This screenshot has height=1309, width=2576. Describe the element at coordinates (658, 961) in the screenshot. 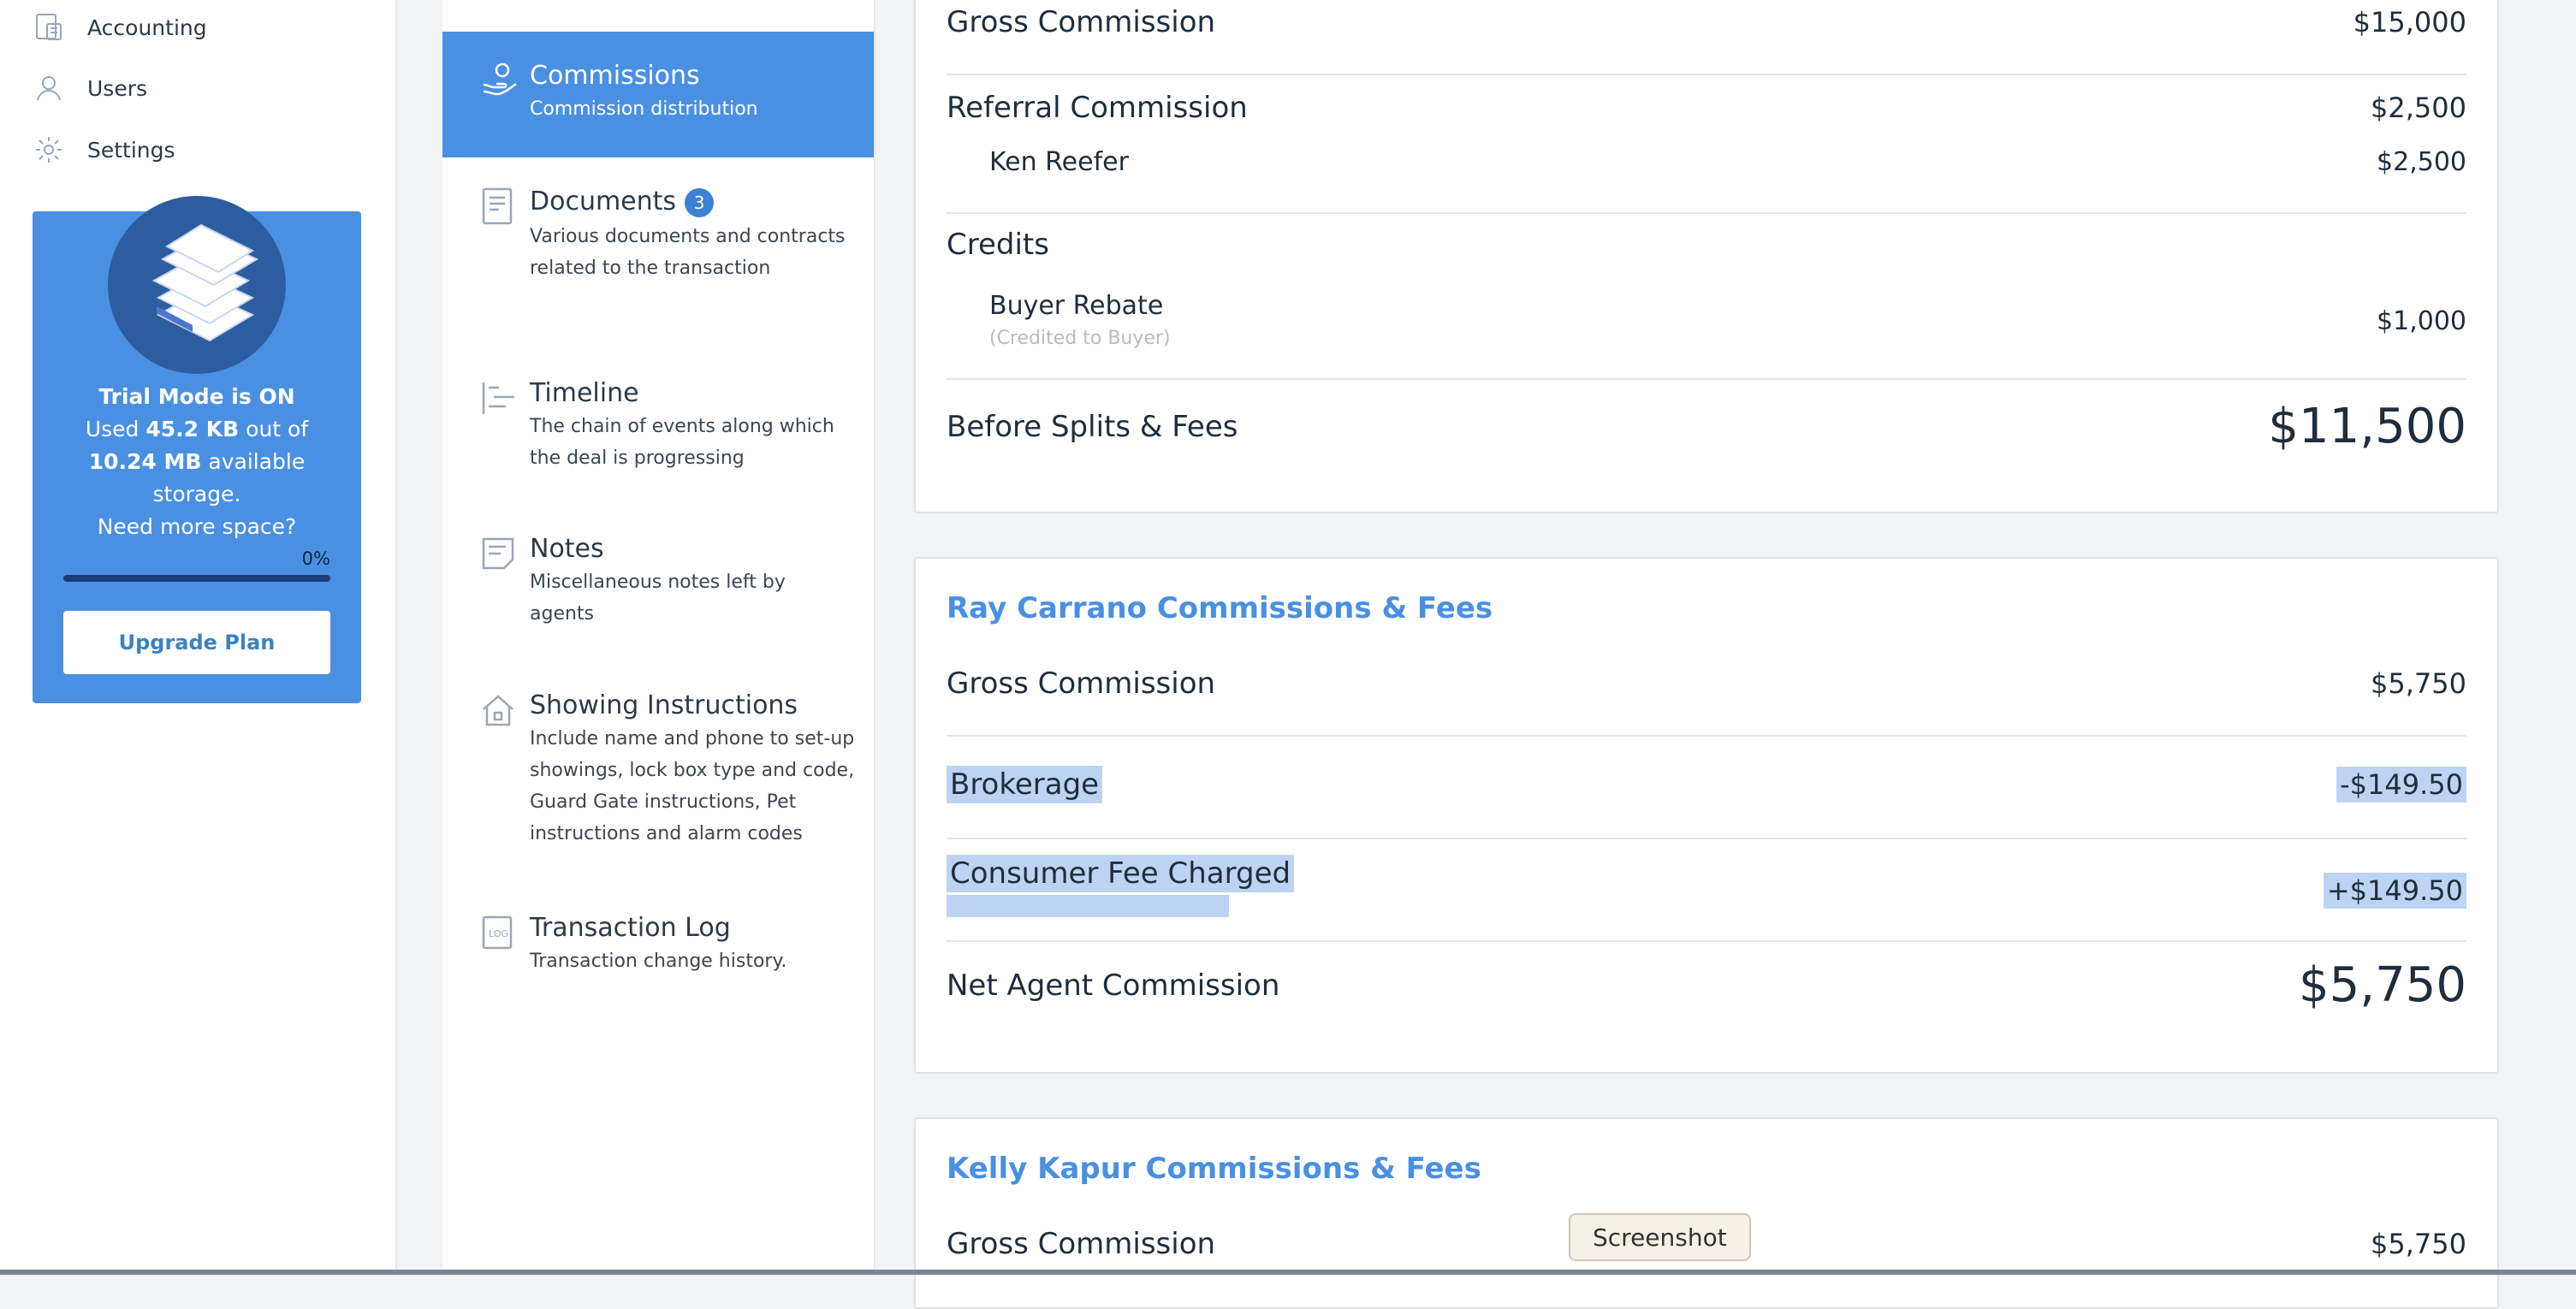

I see `tab-desc: Transaction change history.` at that location.